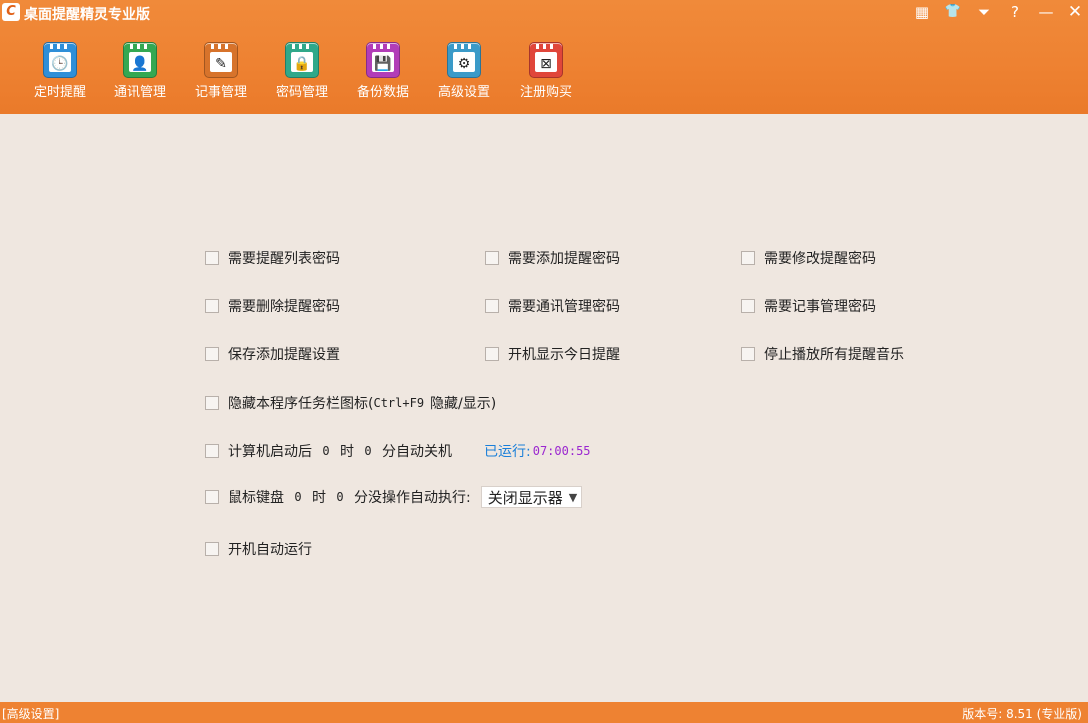 This screenshot has width=1088, height=723. Describe the element at coordinates (284, 355) in the screenshot. I see `option-label: 保存添加提醒设置` at that location.